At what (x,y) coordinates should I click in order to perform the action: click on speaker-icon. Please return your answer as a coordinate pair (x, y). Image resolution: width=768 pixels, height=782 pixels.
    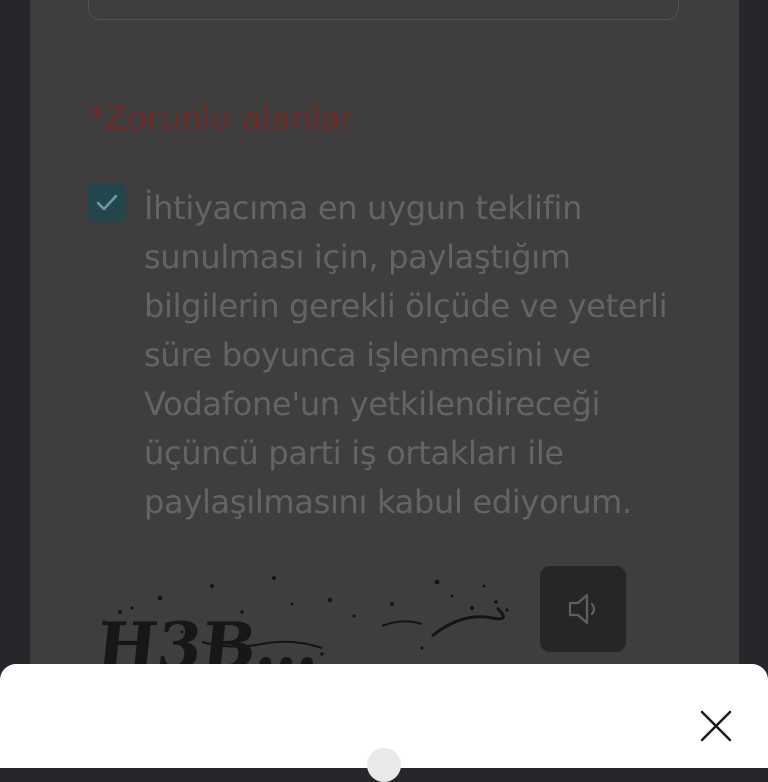
    Looking at the image, I should click on (582, 609).